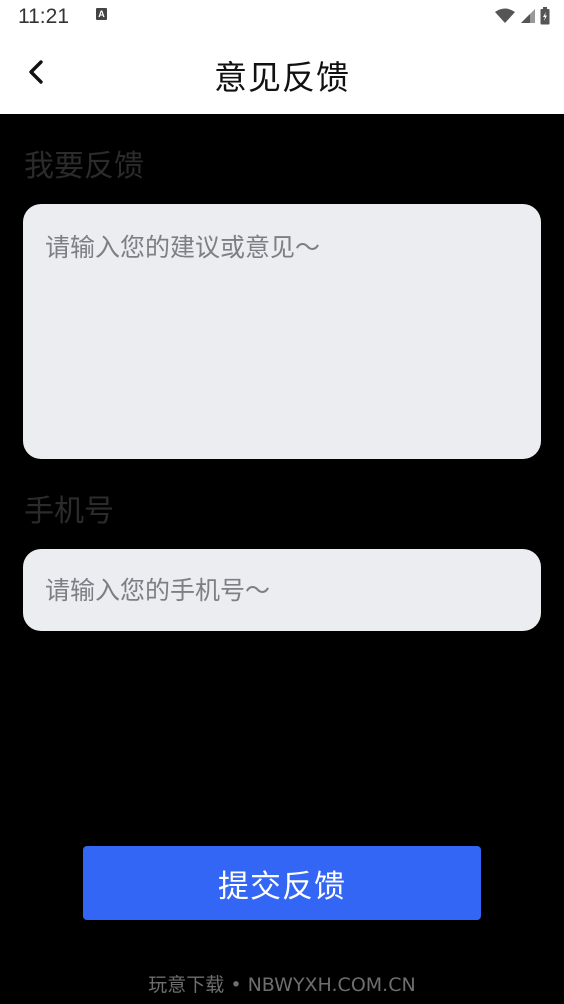 This screenshot has height=1004, width=564. What do you see at coordinates (282, 883) in the screenshot?
I see `submit-feedback-button: 提交反馈` at bounding box center [282, 883].